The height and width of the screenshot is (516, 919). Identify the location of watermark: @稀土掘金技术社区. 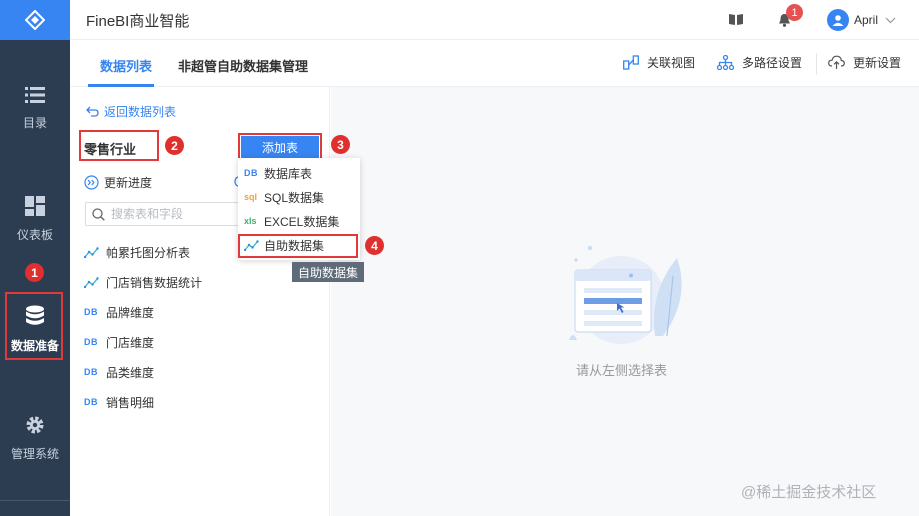
(809, 492).